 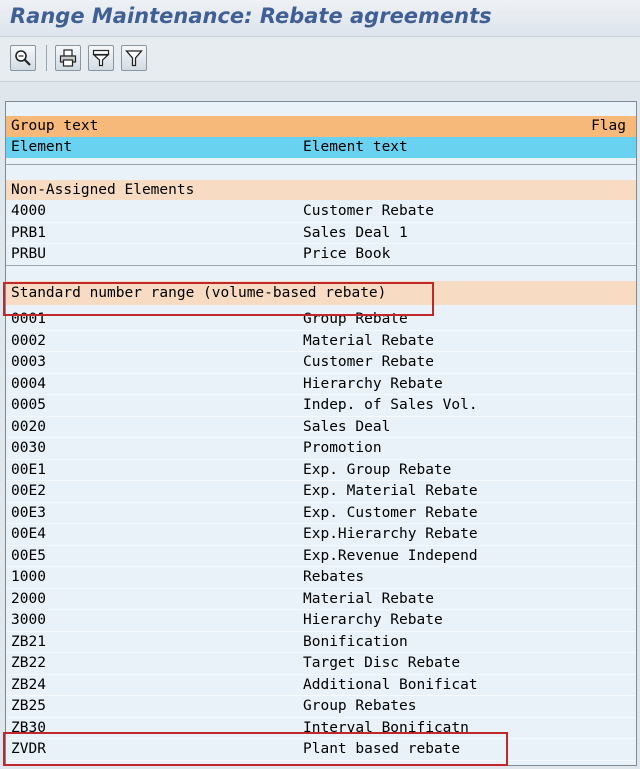 What do you see at coordinates (355, 319) in the screenshot?
I see `element-text: Group Rebate` at bounding box center [355, 319].